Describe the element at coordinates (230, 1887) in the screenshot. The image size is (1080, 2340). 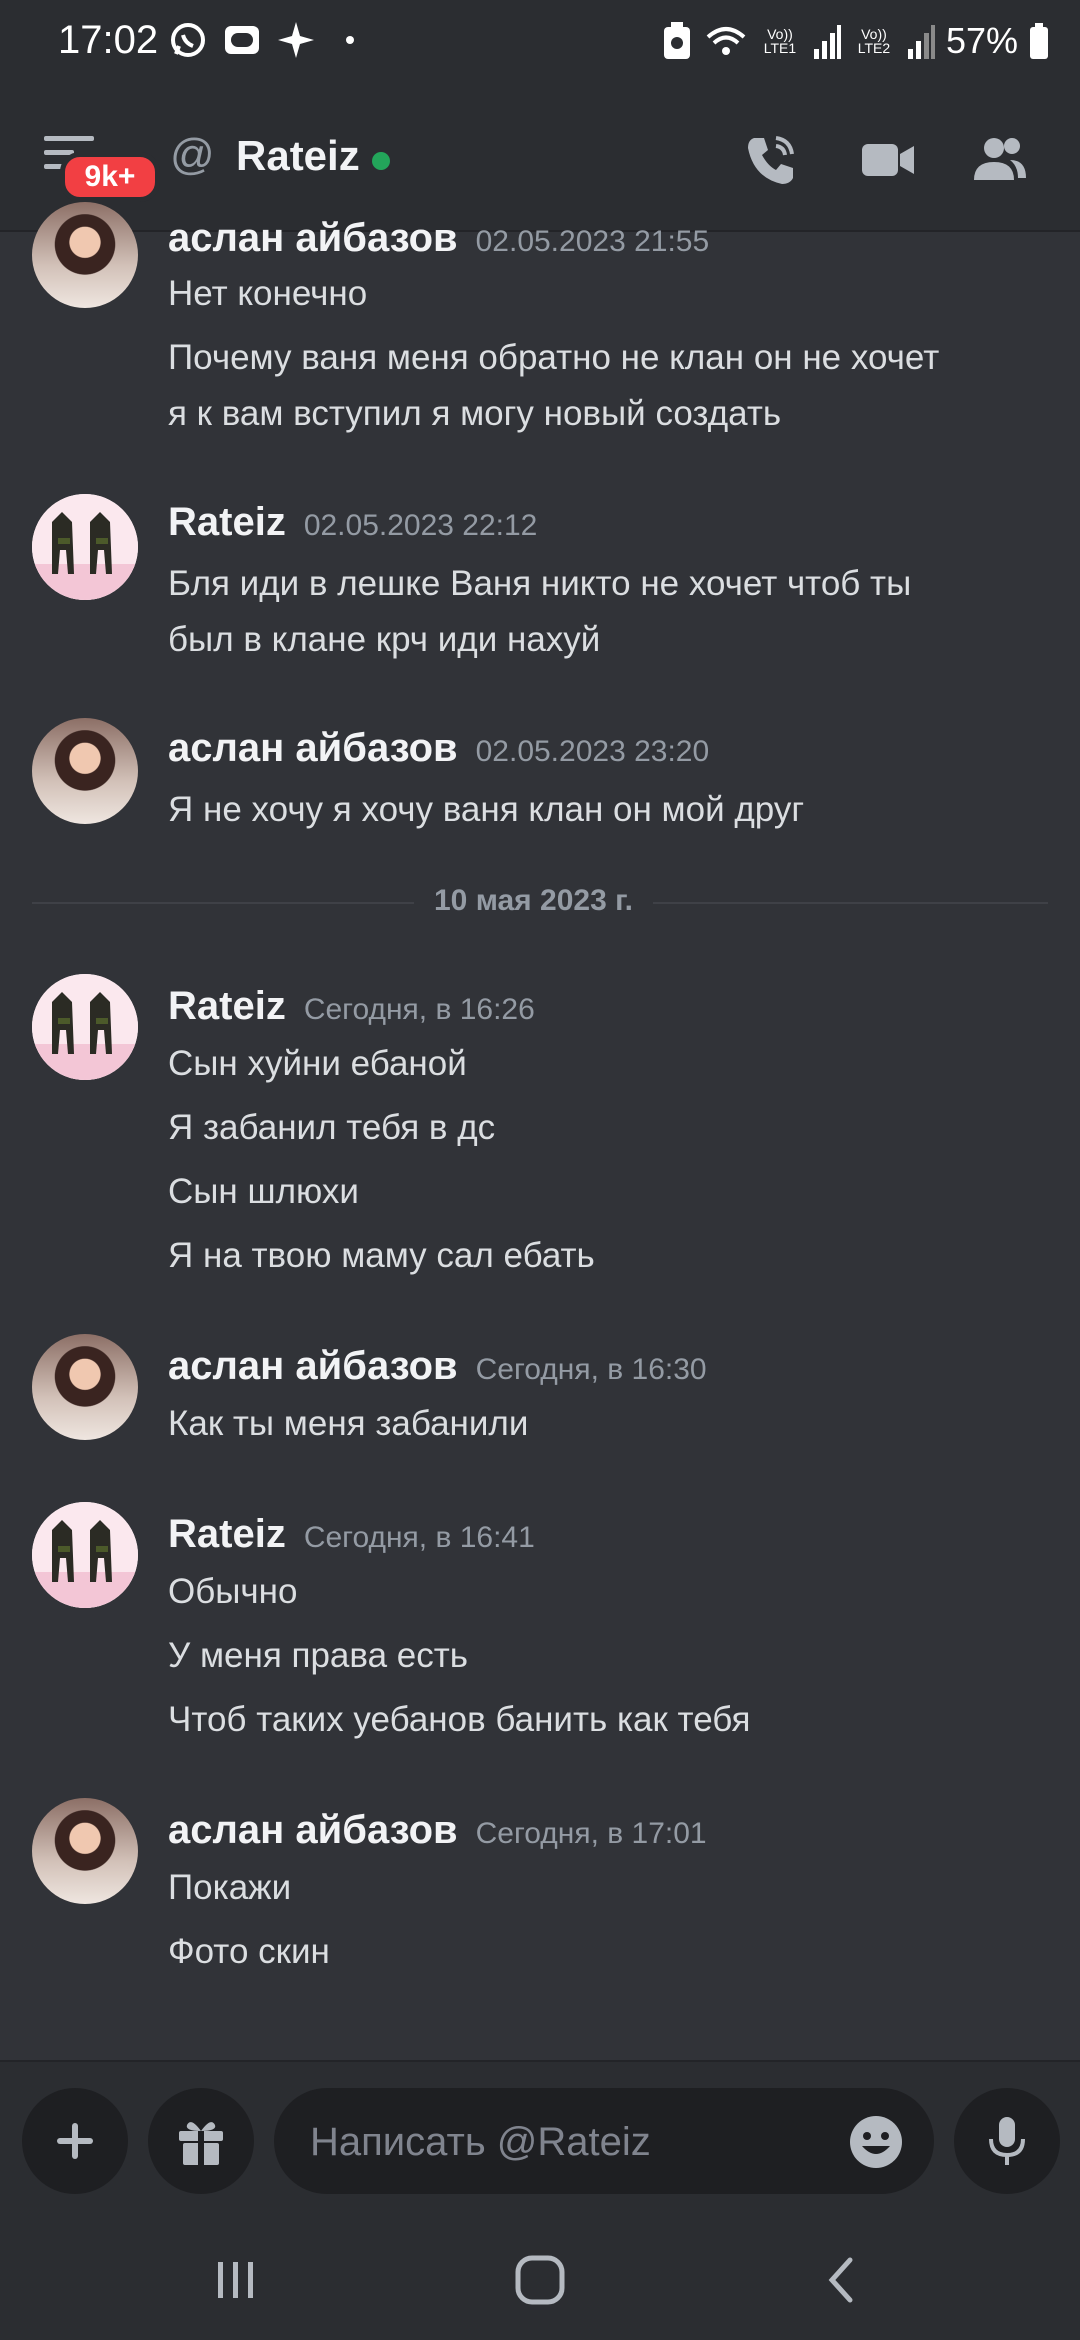
I see `message-text: Покажи` at that location.